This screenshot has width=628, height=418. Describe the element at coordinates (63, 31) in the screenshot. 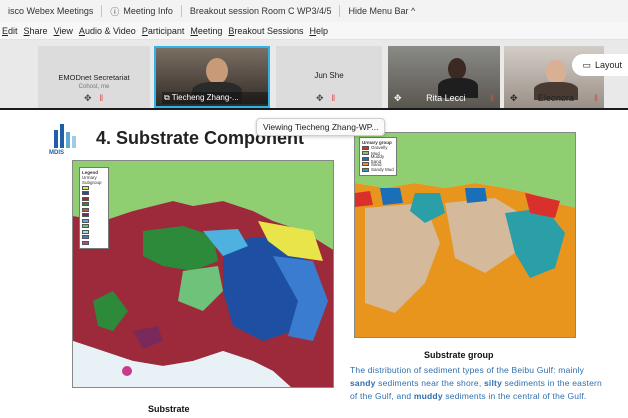

I see `menu-view: View` at that location.